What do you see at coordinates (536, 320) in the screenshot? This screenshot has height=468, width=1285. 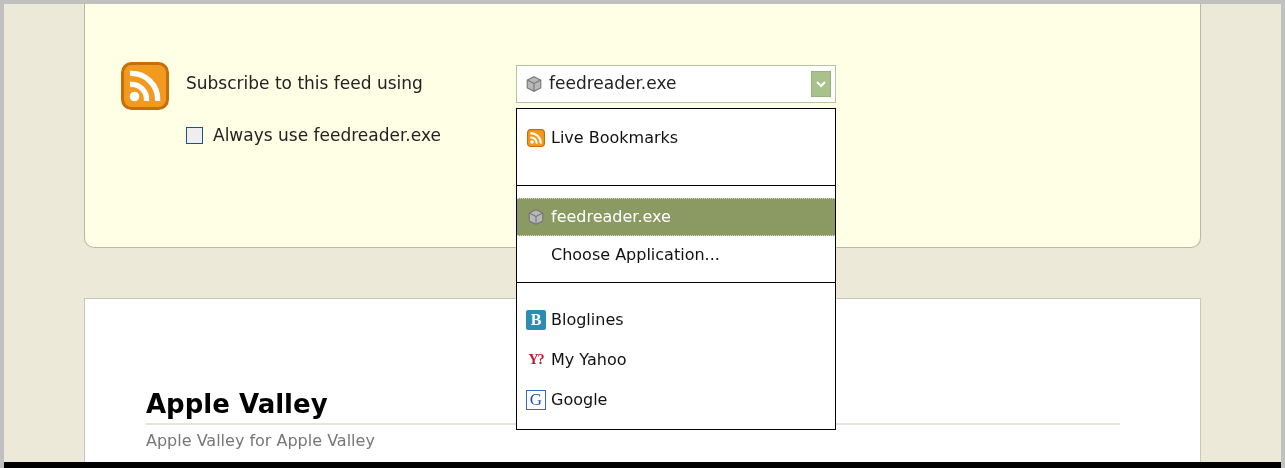 I see `letter-b-icon: B` at bounding box center [536, 320].